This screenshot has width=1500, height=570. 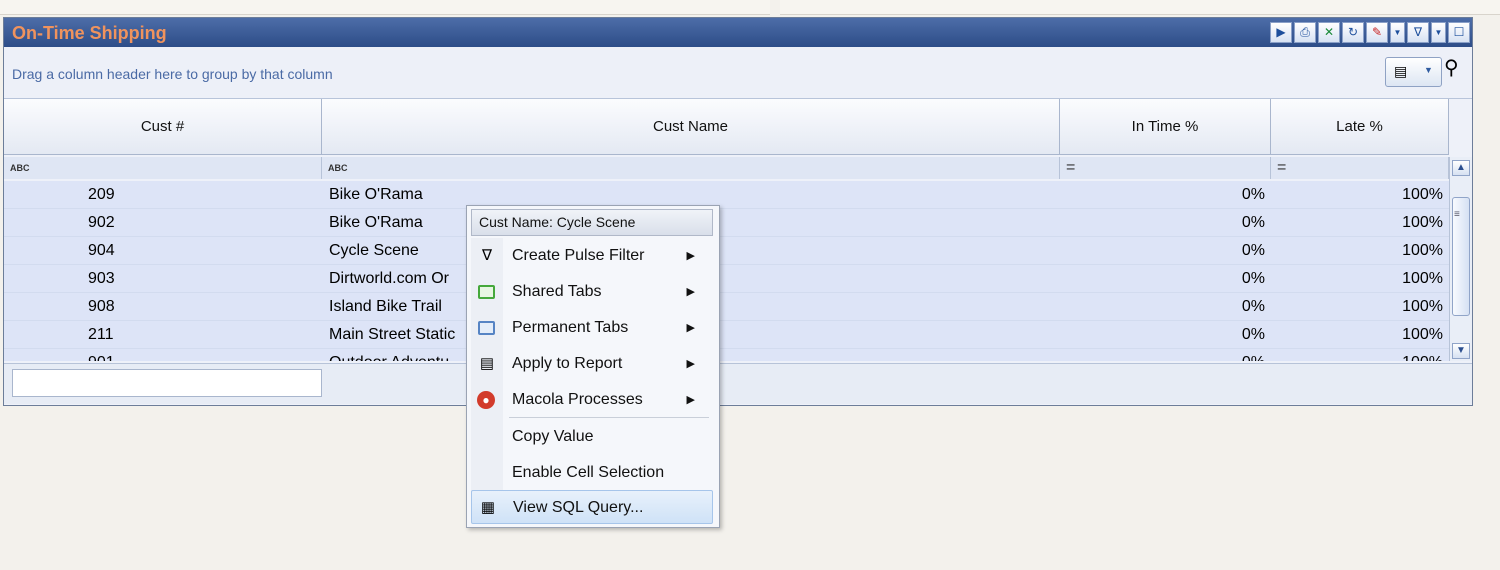 What do you see at coordinates (738, 383) in the screenshot?
I see `grid-footer` at bounding box center [738, 383].